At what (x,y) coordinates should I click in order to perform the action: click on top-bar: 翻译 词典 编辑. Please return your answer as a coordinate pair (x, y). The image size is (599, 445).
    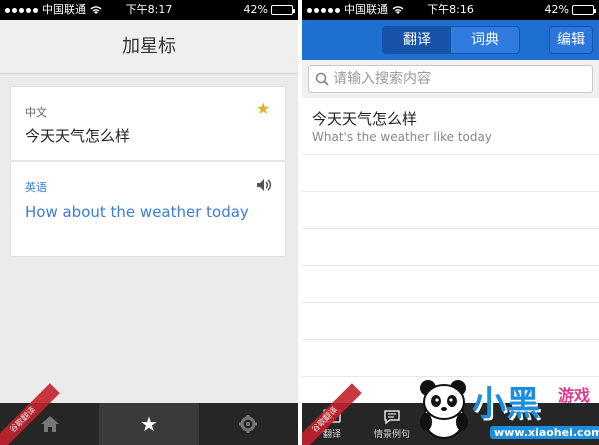
    Looking at the image, I should click on (450, 40).